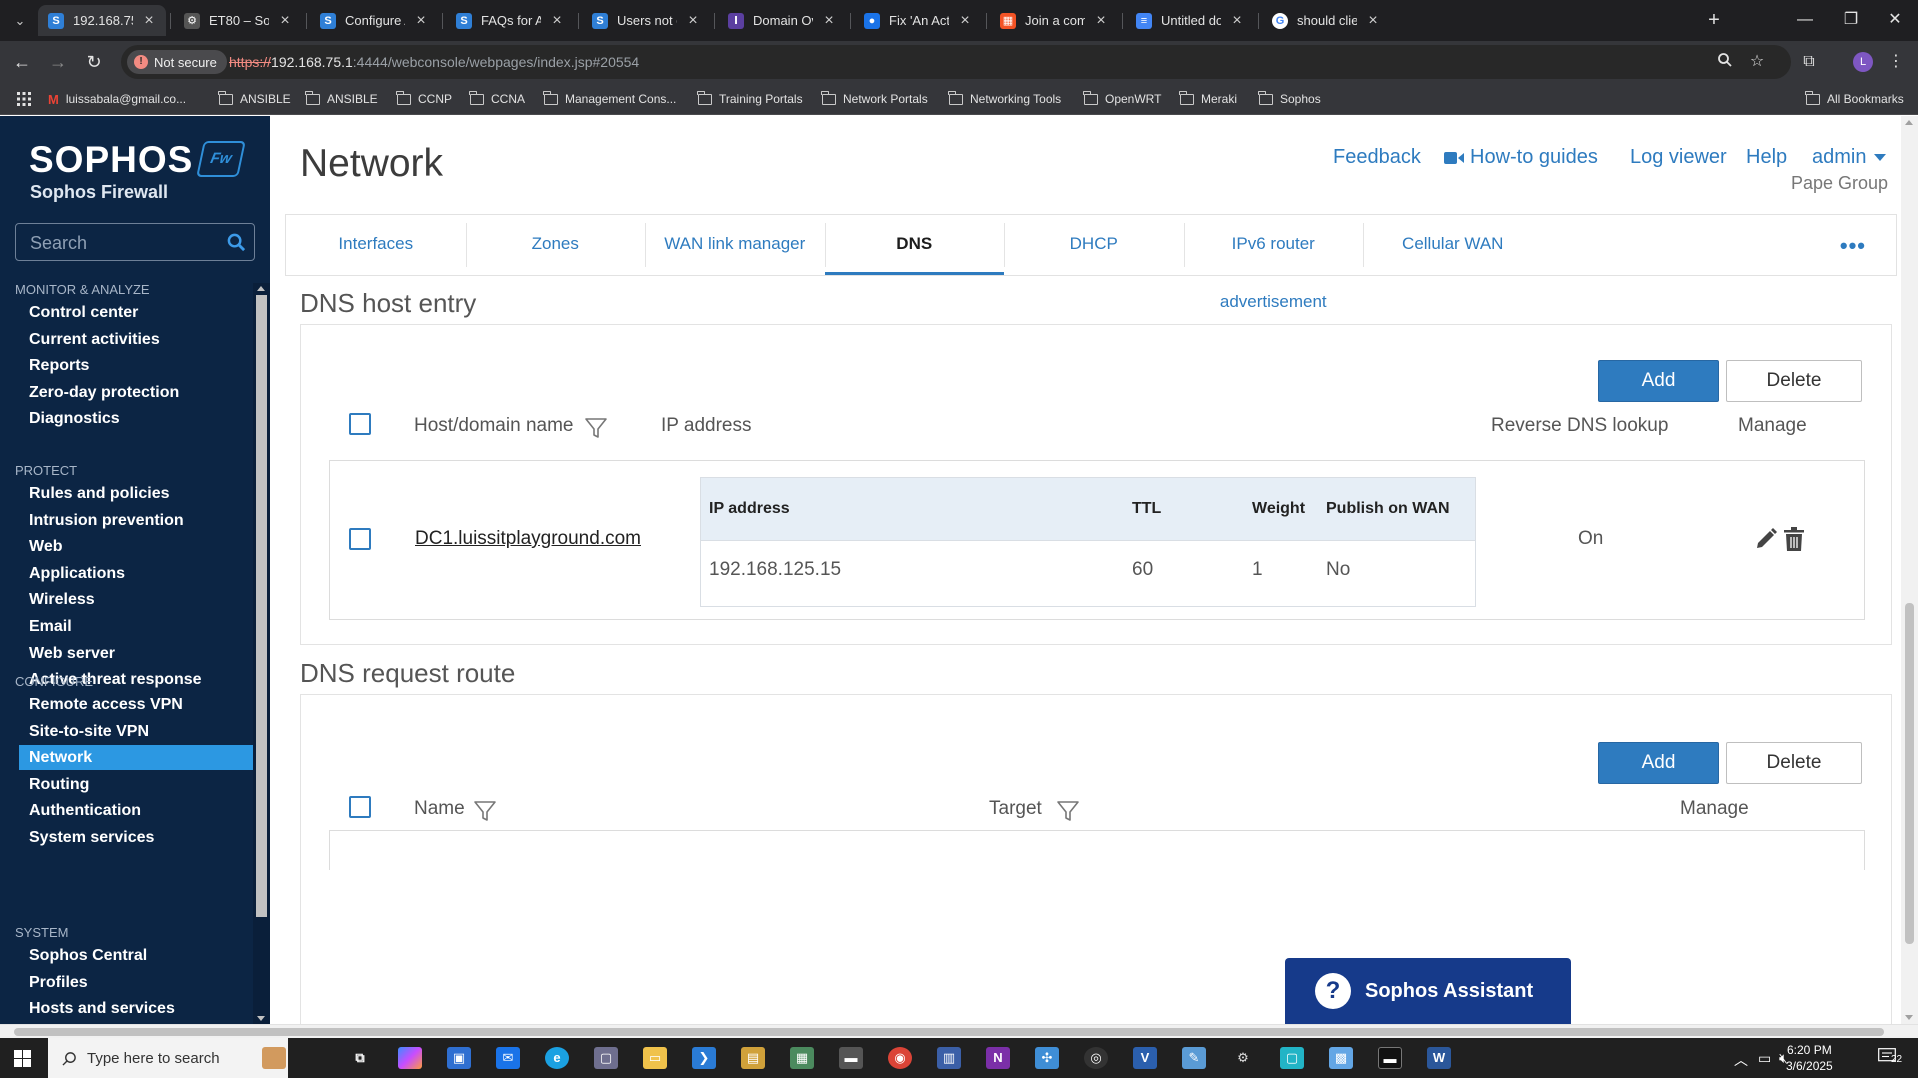 Image resolution: width=1918 pixels, height=1078 pixels. I want to click on trash-icon, so click(1794, 539).